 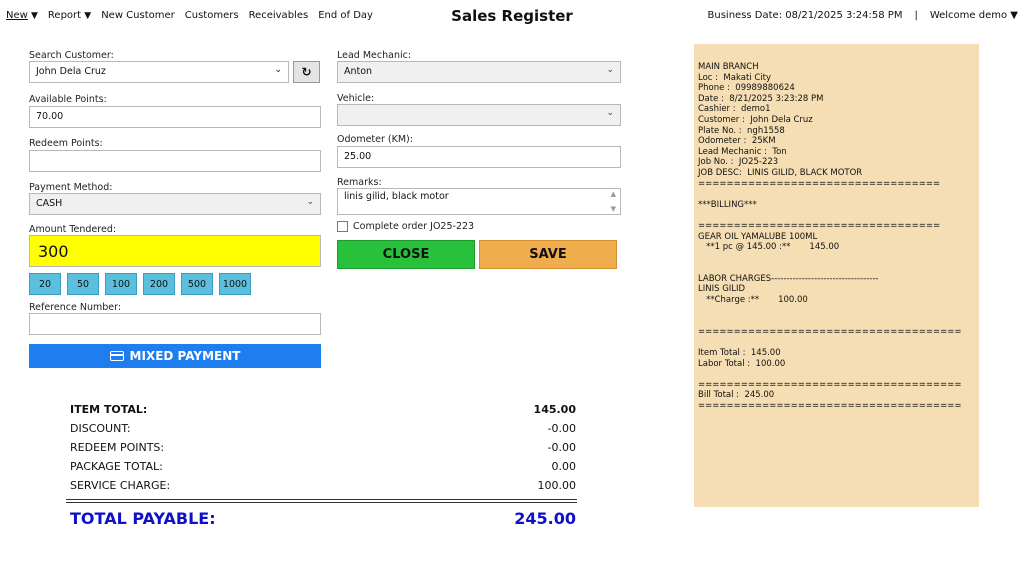 What do you see at coordinates (769, 247) in the screenshot?
I see `receipt-line: **1 pc @ 145.00 :** 145.00` at bounding box center [769, 247].